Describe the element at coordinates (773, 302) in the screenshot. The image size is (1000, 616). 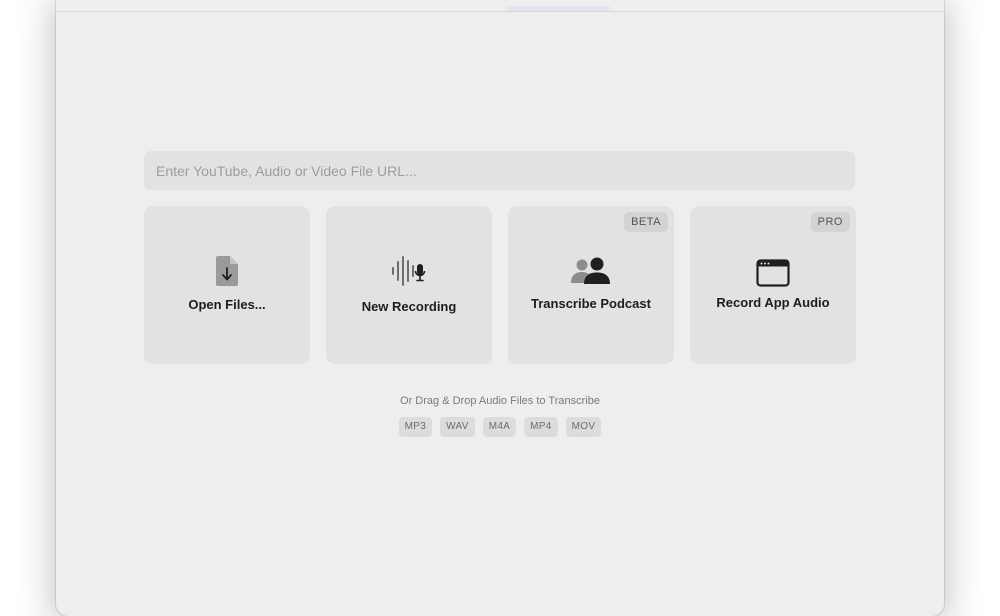
I see `record-app-audio-label: Record App Audio` at that location.